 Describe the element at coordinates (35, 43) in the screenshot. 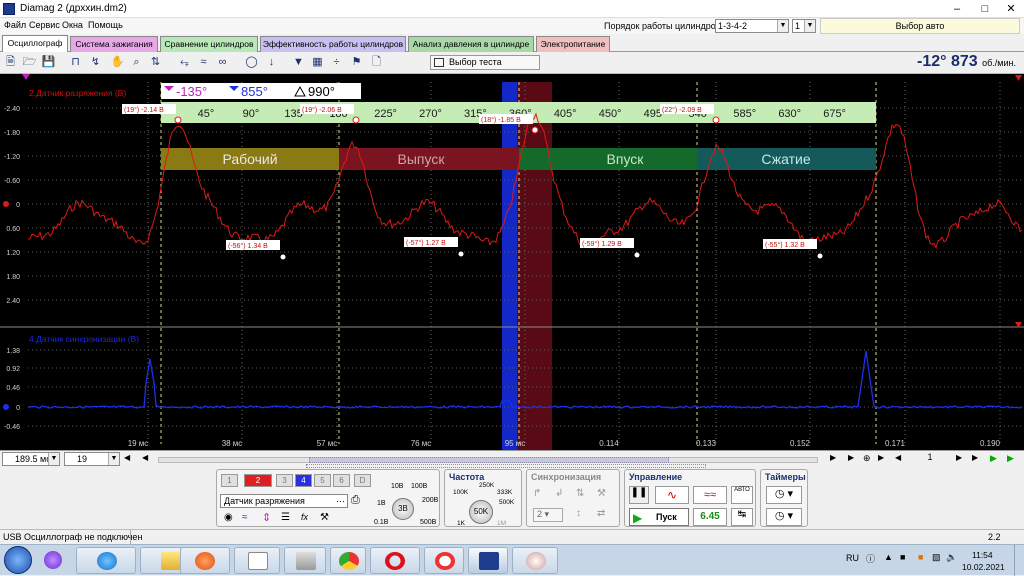

I see `tab-oscilloscope: Осциллограф` at that location.